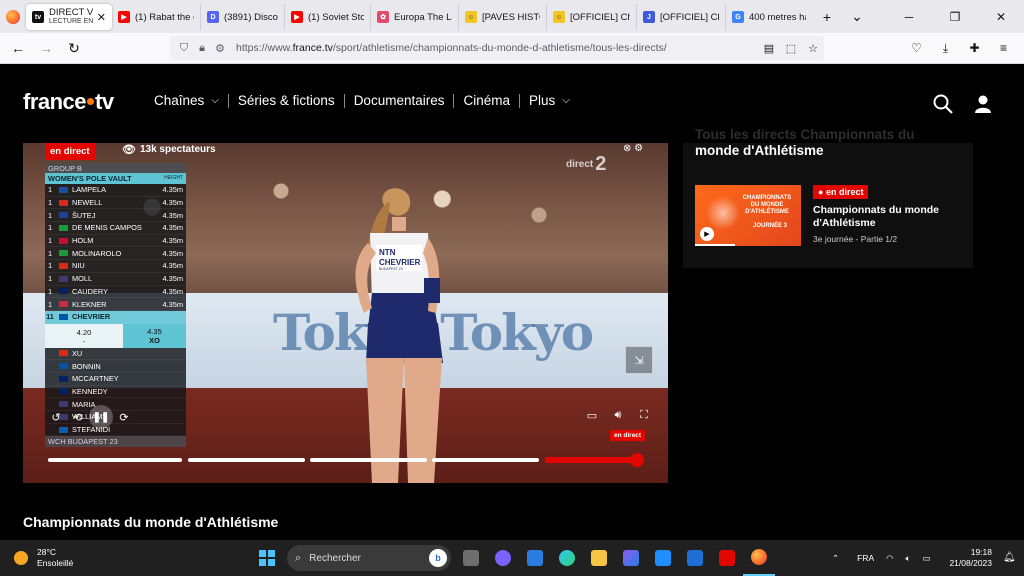 The width and height of the screenshot is (1024, 576). What do you see at coordinates (400, 262) in the screenshot?
I see `svg-text: CHEVRIER` at bounding box center [400, 262].